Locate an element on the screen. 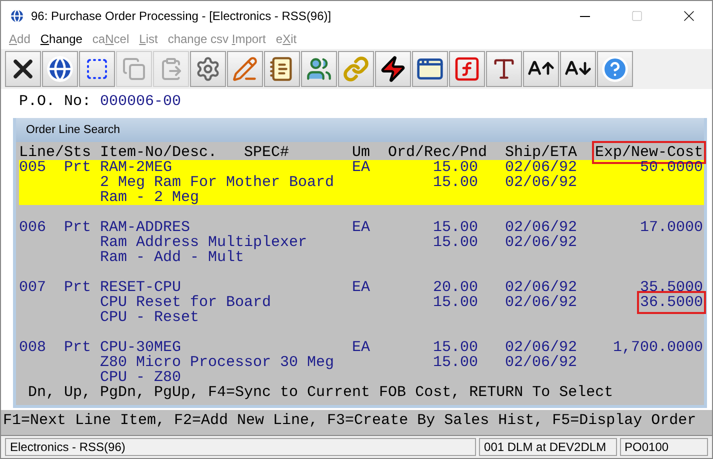 The image size is (713, 459). lightning-icon is located at coordinates (393, 69).